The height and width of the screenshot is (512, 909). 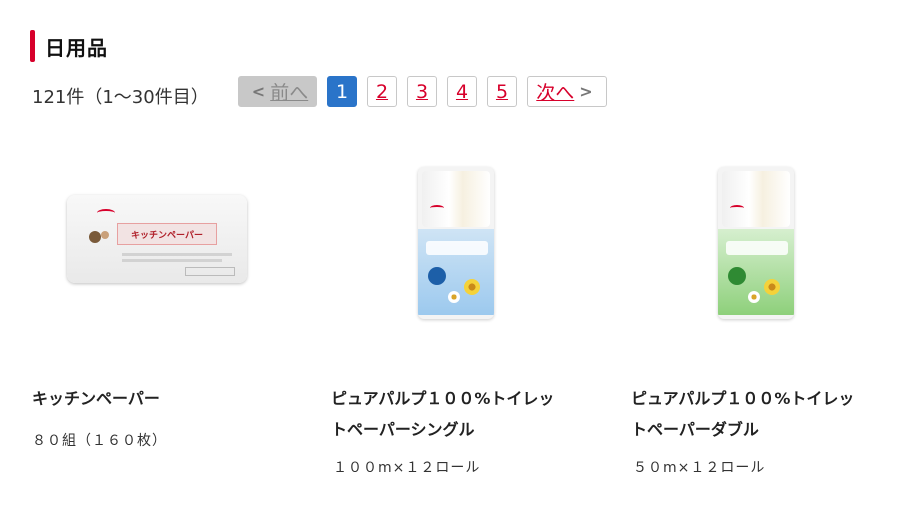 What do you see at coordinates (167, 398) in the screenshot?
I see `product-name: キッチンペーパー` at bounding box center [167, 398].